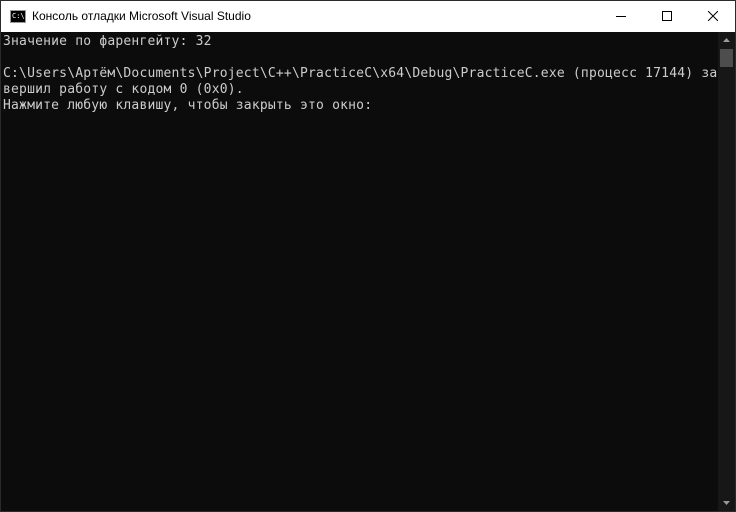  I want to click on scroll-up-button, so click(726, 40).